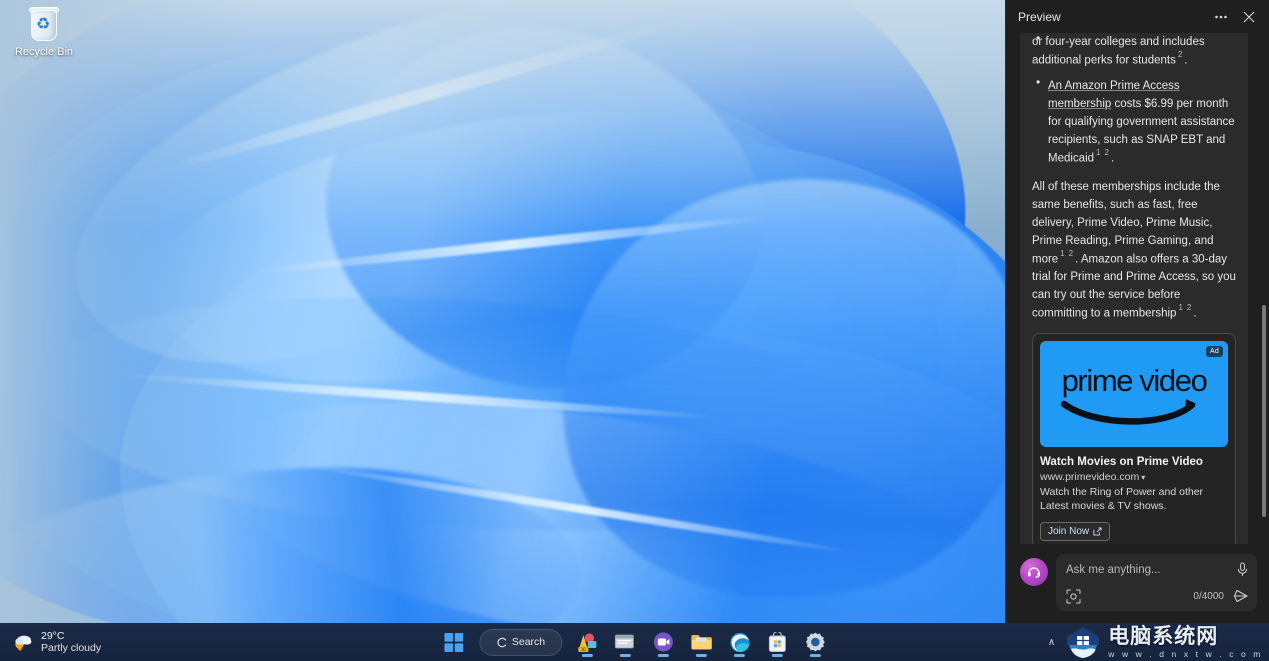 Image resolution: width=1269 pixels, height=661 pixels. I want to click on store-icon, so click(778, 641).